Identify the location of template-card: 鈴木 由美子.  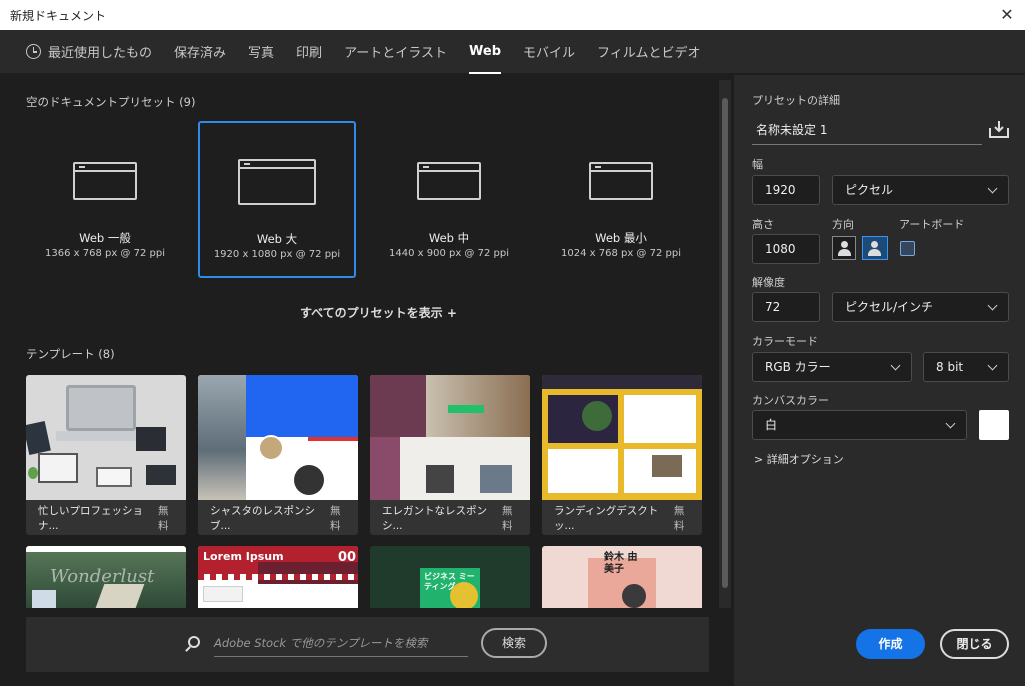
(622, 577).